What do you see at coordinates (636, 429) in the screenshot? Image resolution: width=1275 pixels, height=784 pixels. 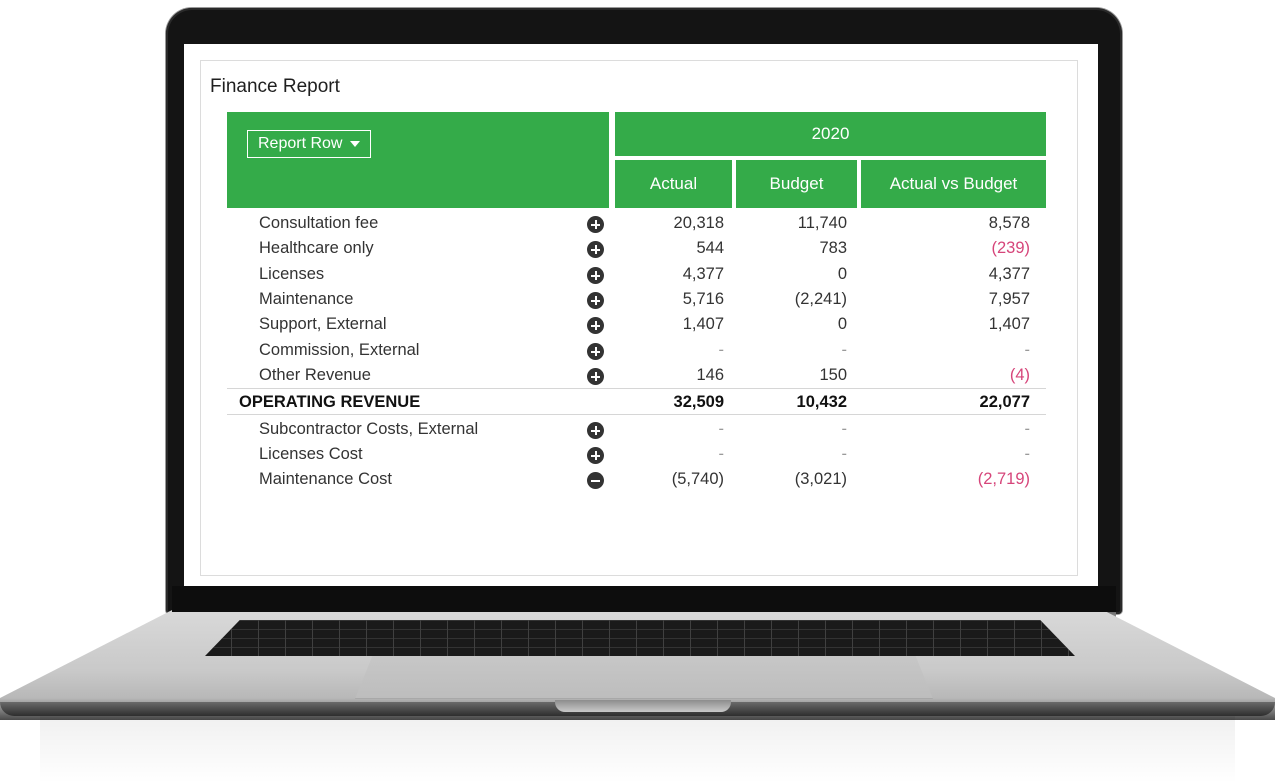 I see `table-row: Subcontractor Costs, External - - -` at bounding box center [636, 429].